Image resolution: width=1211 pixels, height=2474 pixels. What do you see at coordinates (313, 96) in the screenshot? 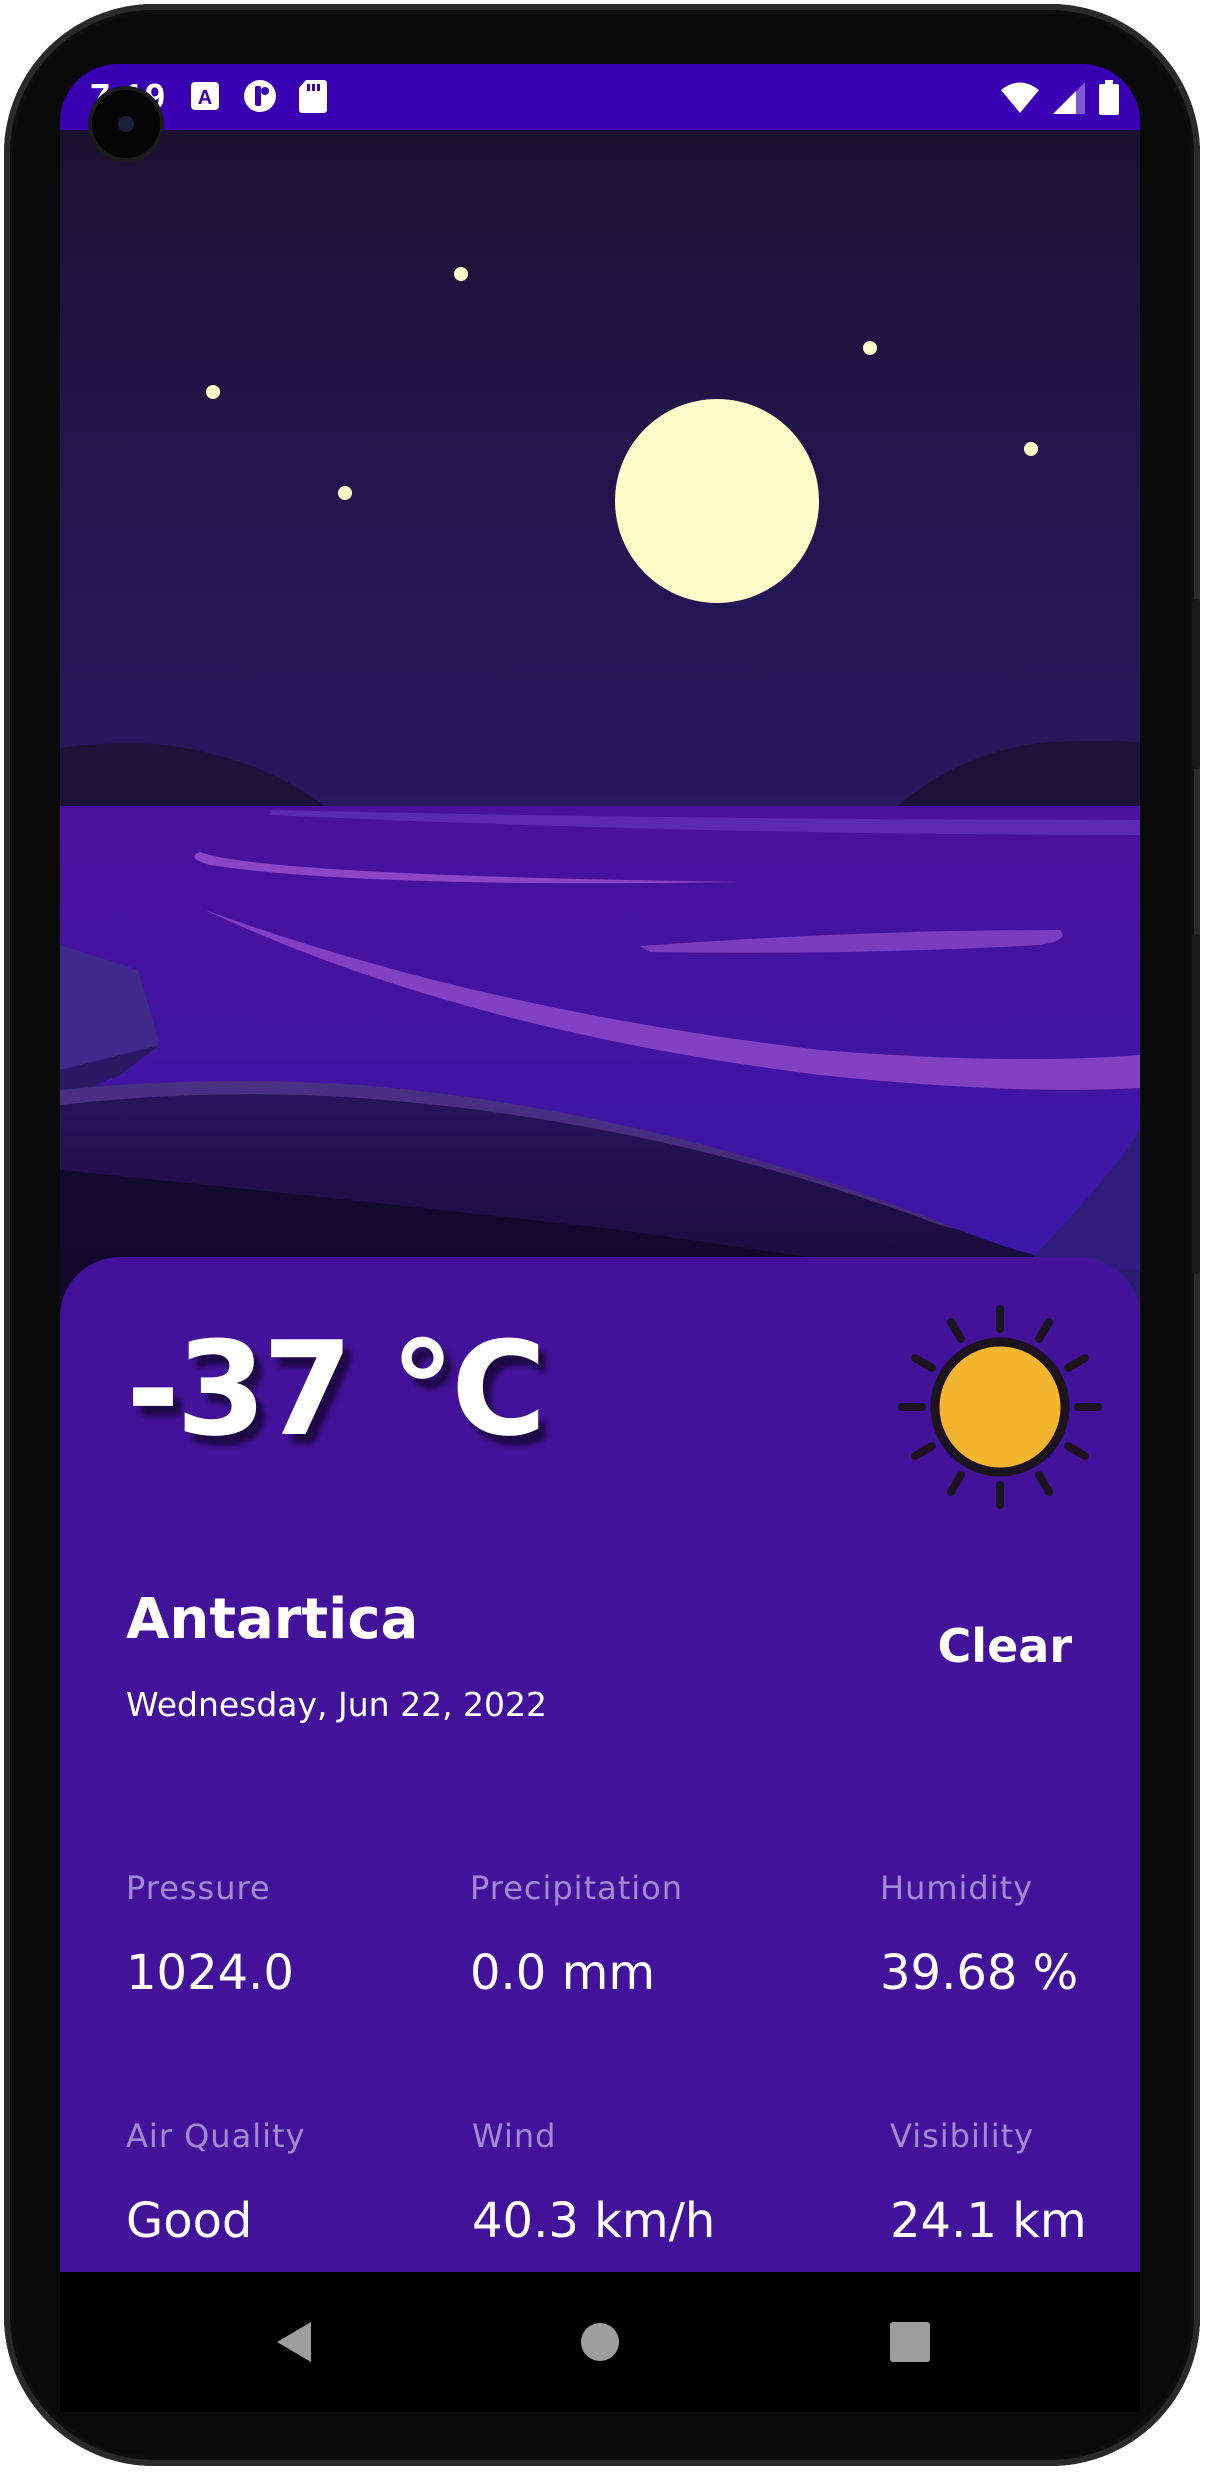
I see `sd-card-icon` at bounding box center [313, 96].